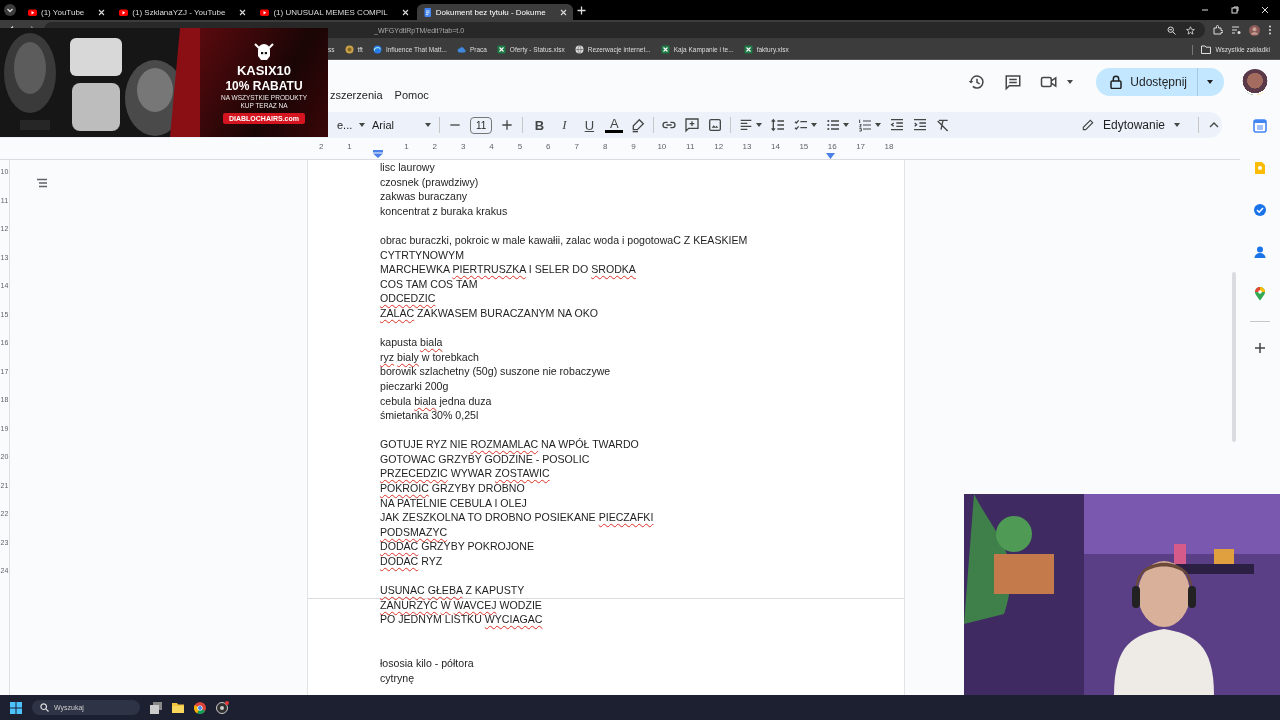  I want to click on tab-list-icon, so click(10, 10).